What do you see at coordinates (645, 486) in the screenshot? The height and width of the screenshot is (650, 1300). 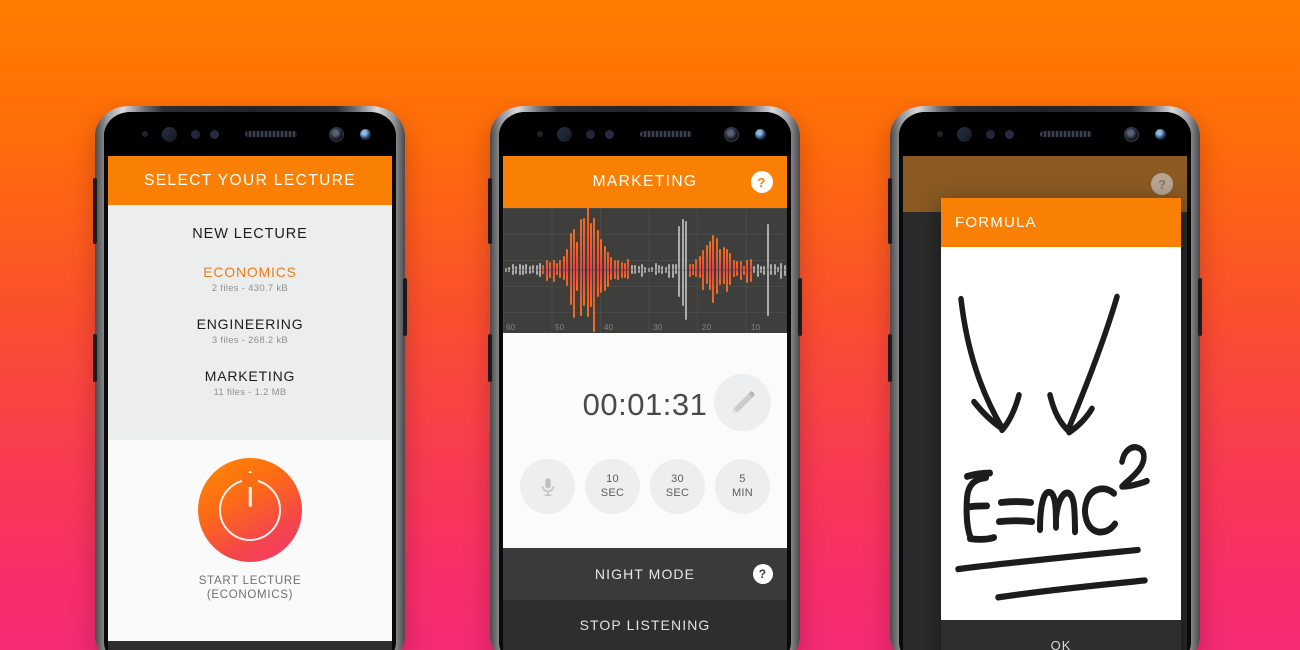 I see `recording-controls: 10 SEC 30 SEC 5 MIN` at bounding box center [645, 486].